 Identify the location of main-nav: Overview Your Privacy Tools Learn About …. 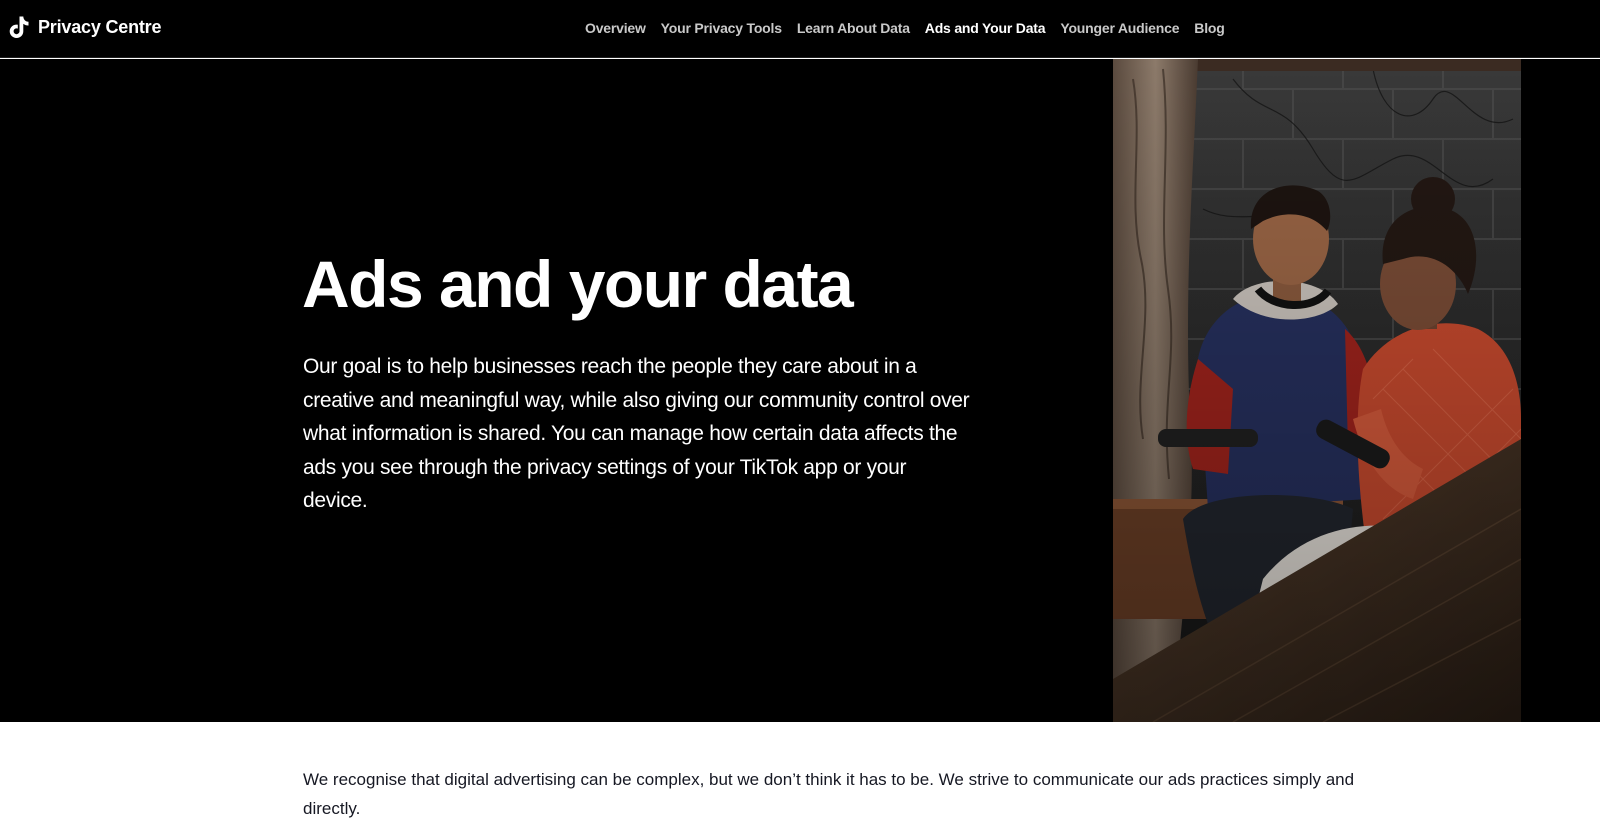
(905, 28).